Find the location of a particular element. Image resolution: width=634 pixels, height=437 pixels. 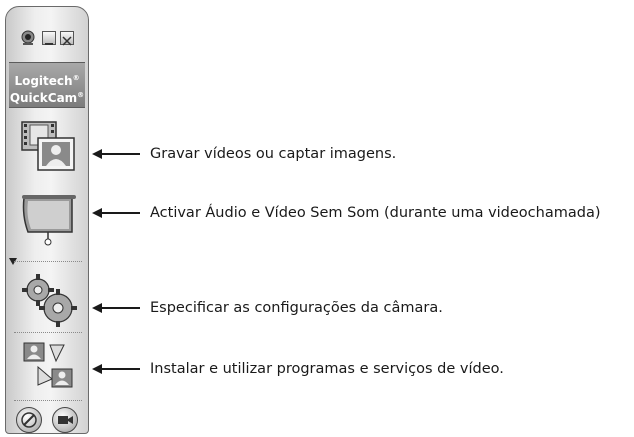

screen-projector-icon is located at coordinates (49, 220).